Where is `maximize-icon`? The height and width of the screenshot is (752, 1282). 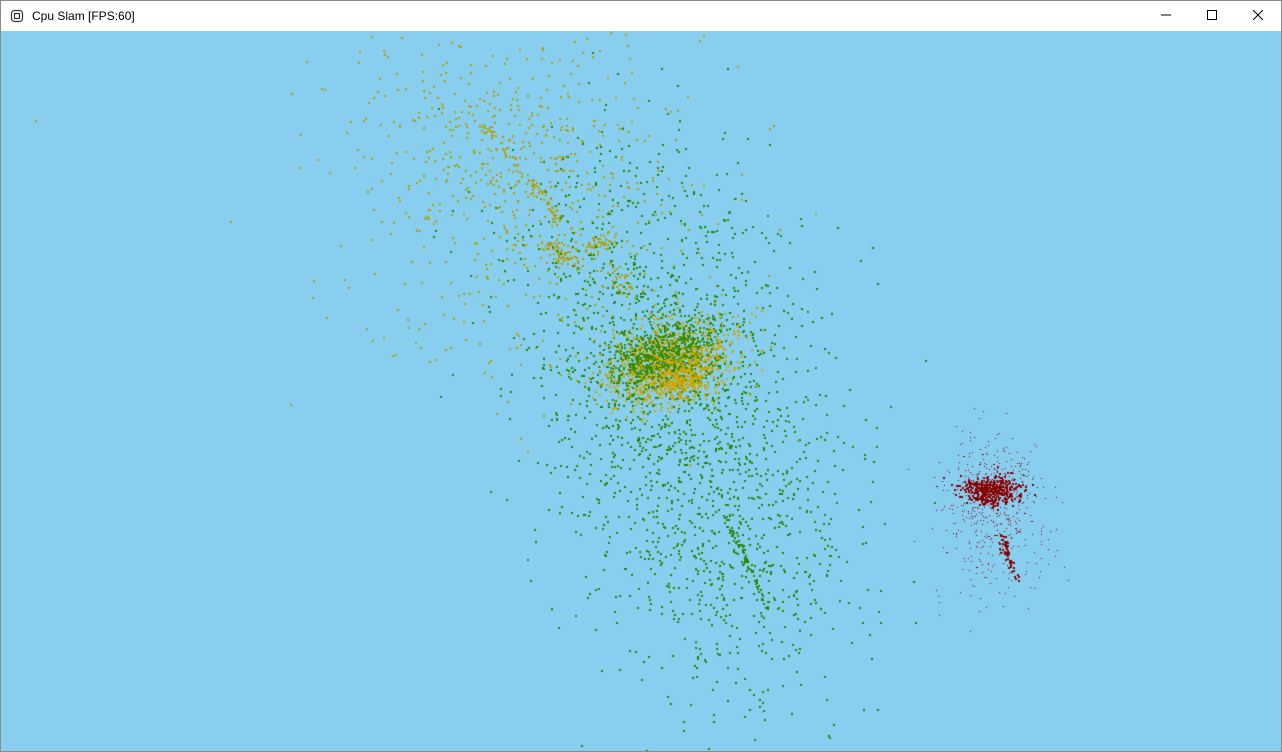
maximize-icon is located at coordinates (1212, 16).